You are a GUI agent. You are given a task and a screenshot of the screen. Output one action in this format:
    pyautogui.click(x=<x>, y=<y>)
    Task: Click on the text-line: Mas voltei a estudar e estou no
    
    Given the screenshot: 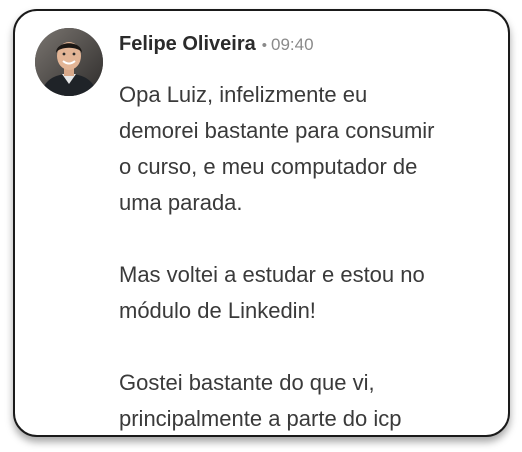 What is the action you would take?
    pyautogui.click(x=272, y=274)
    